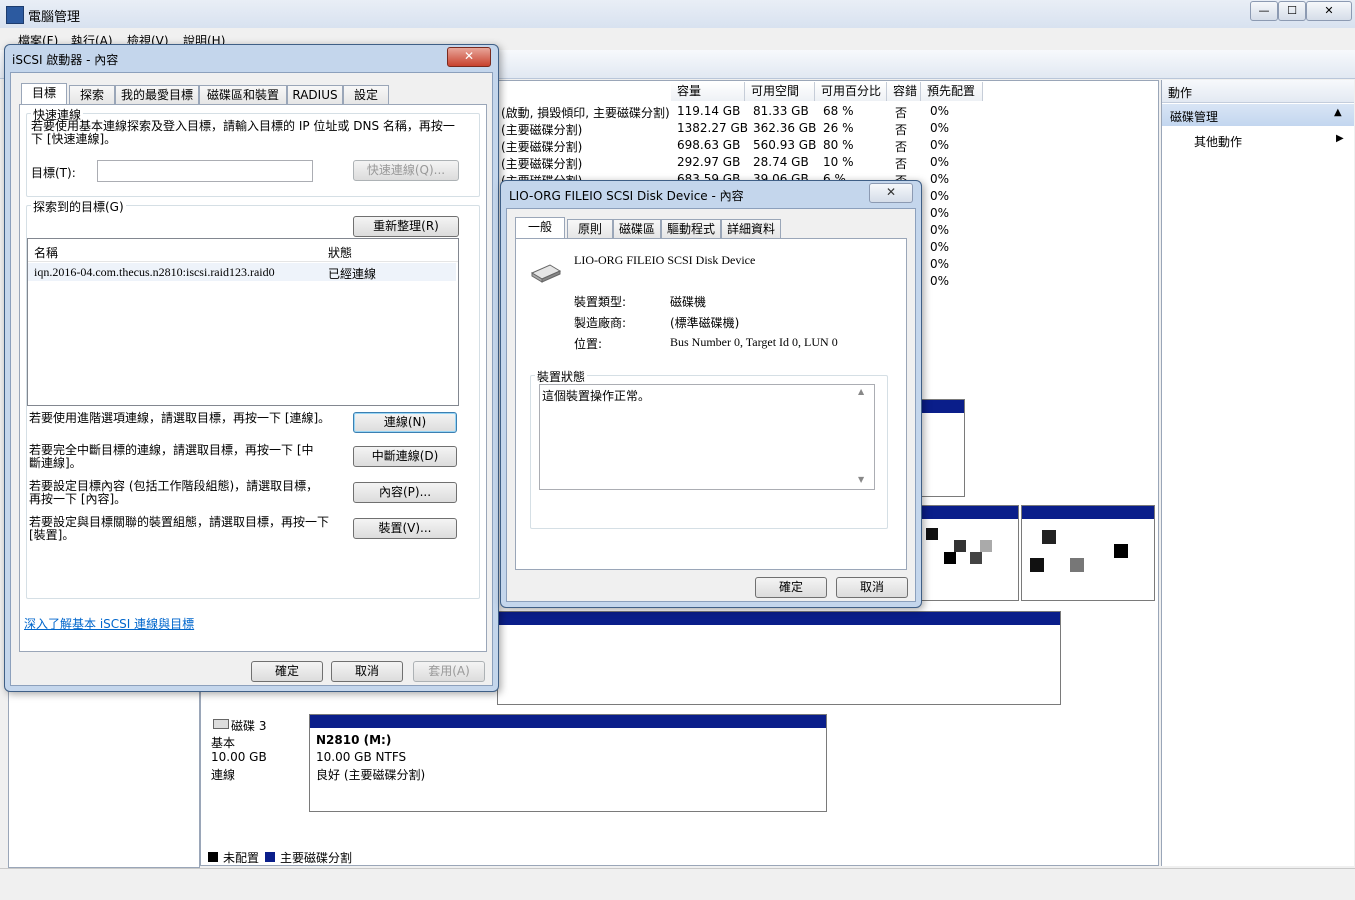 The image size is (1355, 900). I want to click on tab-volumes-devices: 磁碟區和裝置, so click(243, 94).